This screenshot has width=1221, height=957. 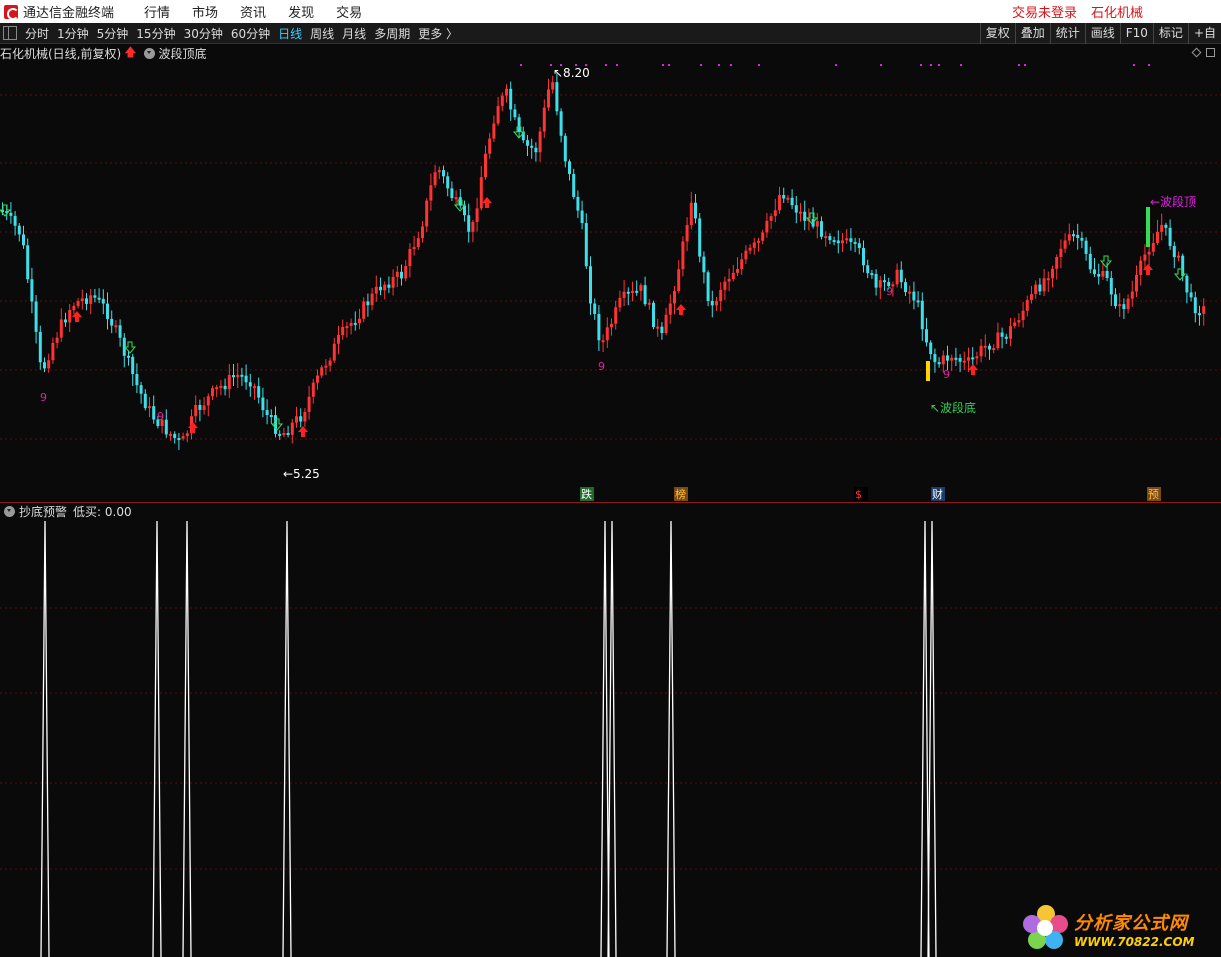 What do you see at coordinates (1204, 33) in the screenshot?
I see `custom-button: +自` at bounding box center [1204, 33].